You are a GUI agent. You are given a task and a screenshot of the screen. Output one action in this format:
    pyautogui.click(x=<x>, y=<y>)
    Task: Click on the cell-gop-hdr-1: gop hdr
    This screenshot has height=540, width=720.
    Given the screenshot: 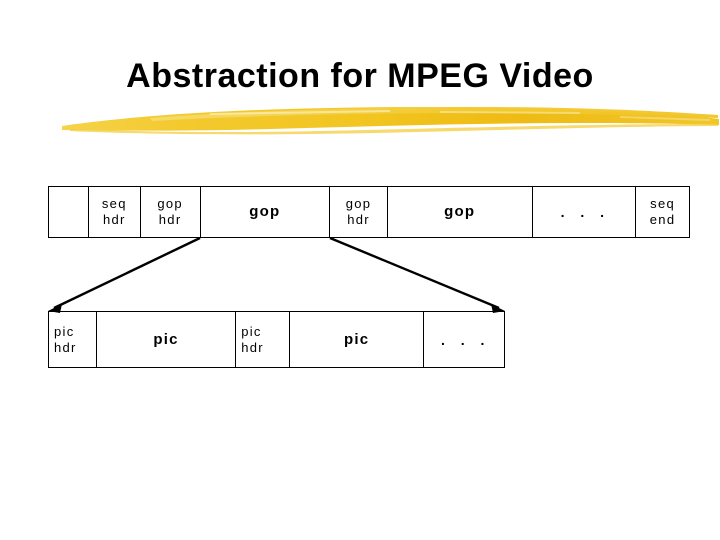 What is the action you would take?
    pyautogui.click(x=171, y=212)
    